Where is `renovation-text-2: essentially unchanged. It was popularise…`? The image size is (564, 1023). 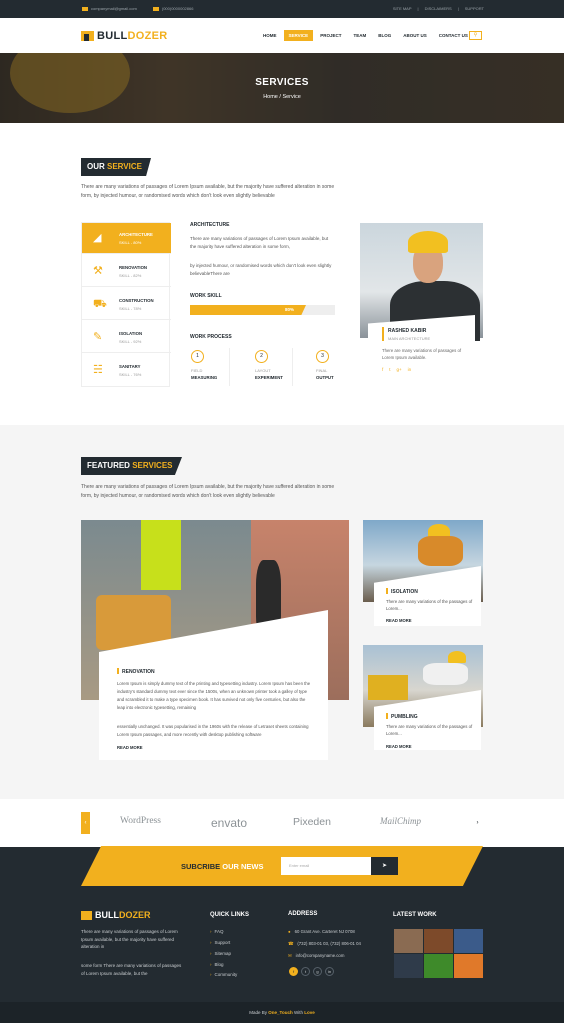 renovation-text-2: essentially unchanged. It was popularise… is located at coordinates (213, 730).